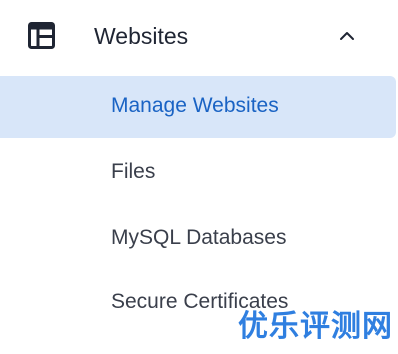 This screenshot has height=354, width=398. Describe the element at coordinates (41, 35) in the screenshot. I see `layout-icon` at that location.